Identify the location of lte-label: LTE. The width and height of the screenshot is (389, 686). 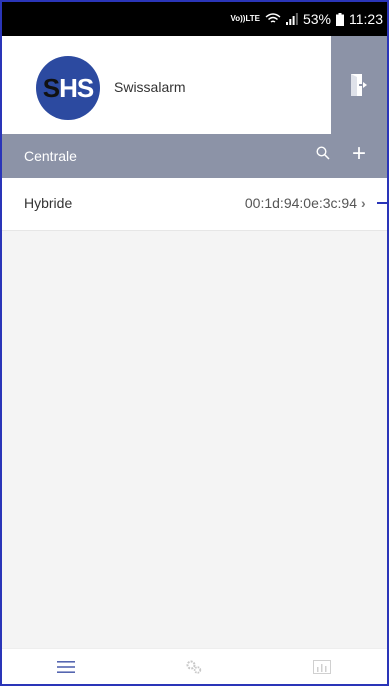
(252, 18).